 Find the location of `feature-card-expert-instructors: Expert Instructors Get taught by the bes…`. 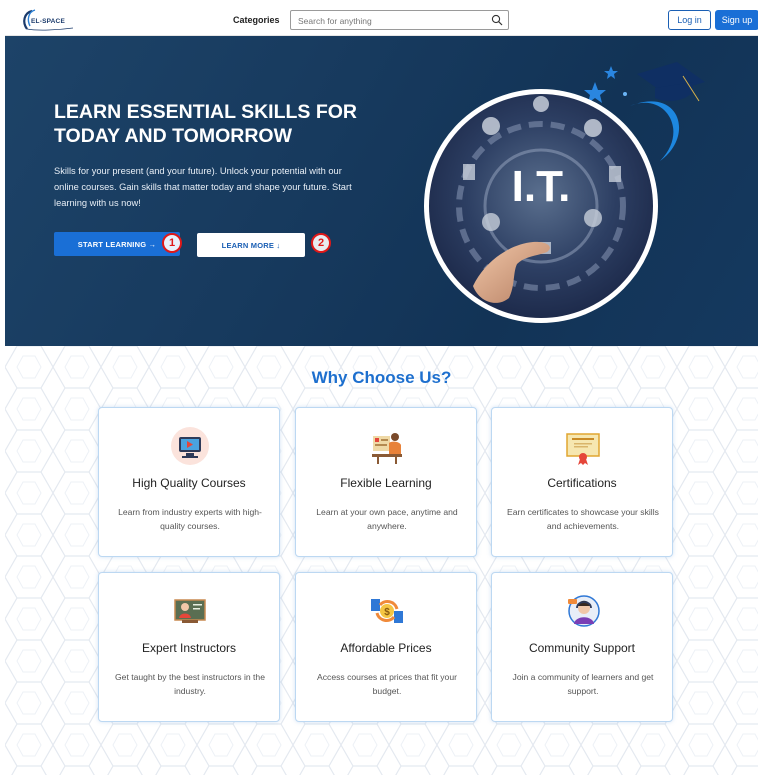

feature-card-expert-instructors: Expert Instructors Get taught by the bes… is located at coordinates (189, 647).